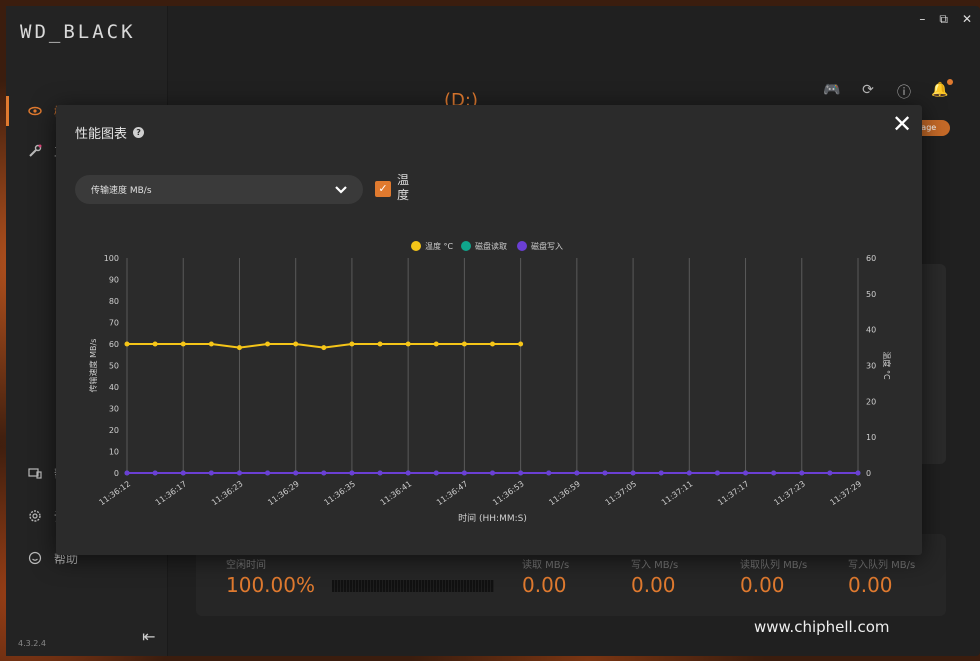  I want to click on y-tick-label: 90, so click(114, 280).